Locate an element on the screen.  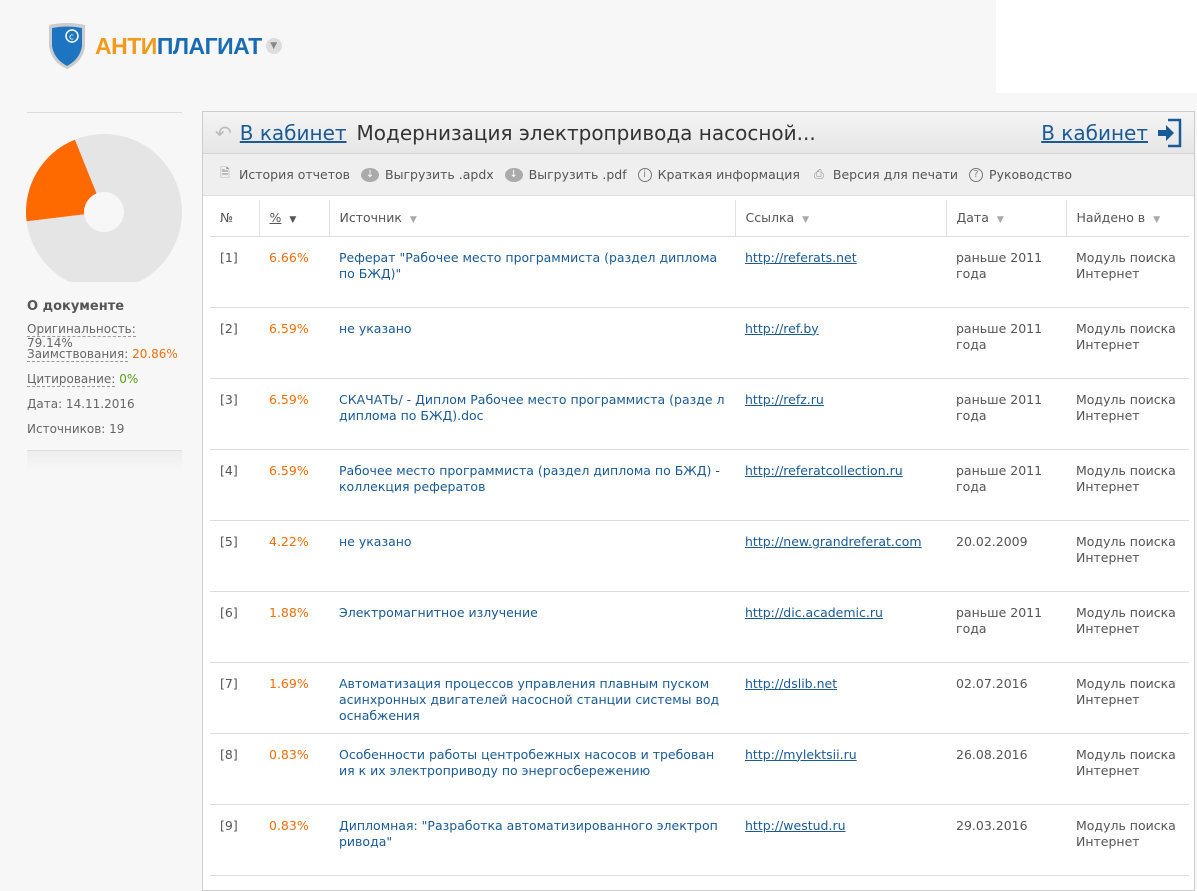
col-percent: % ▼ is located at coordinates (294, 218).